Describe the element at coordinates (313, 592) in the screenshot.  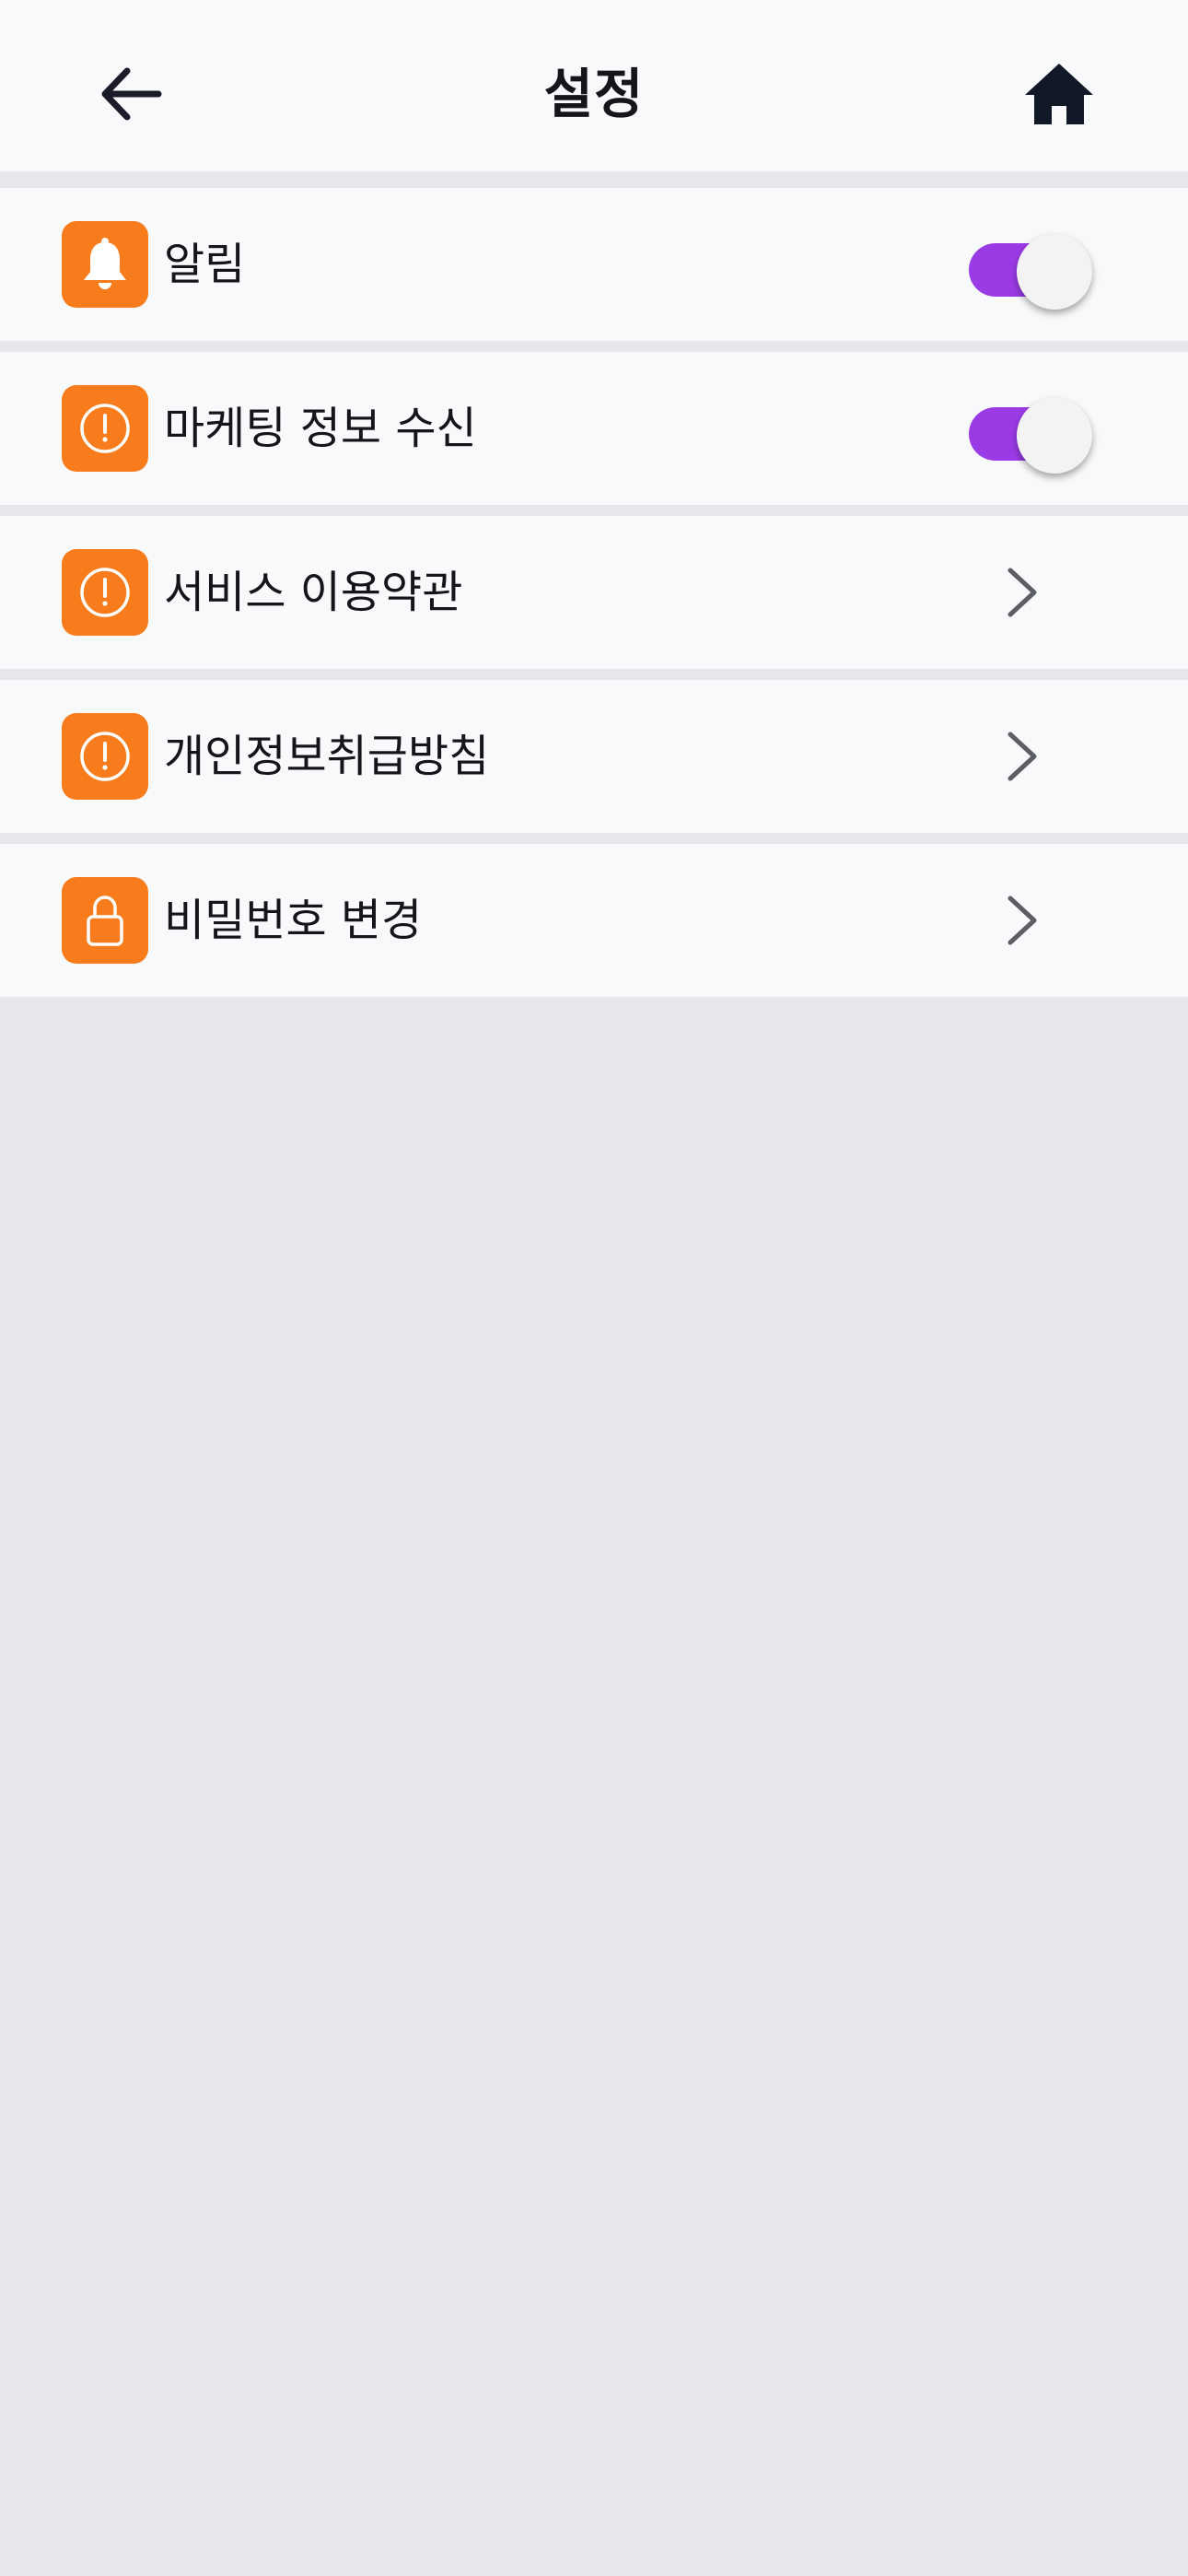
I see `settings-item-label: 서비스 이용약관` at that location.